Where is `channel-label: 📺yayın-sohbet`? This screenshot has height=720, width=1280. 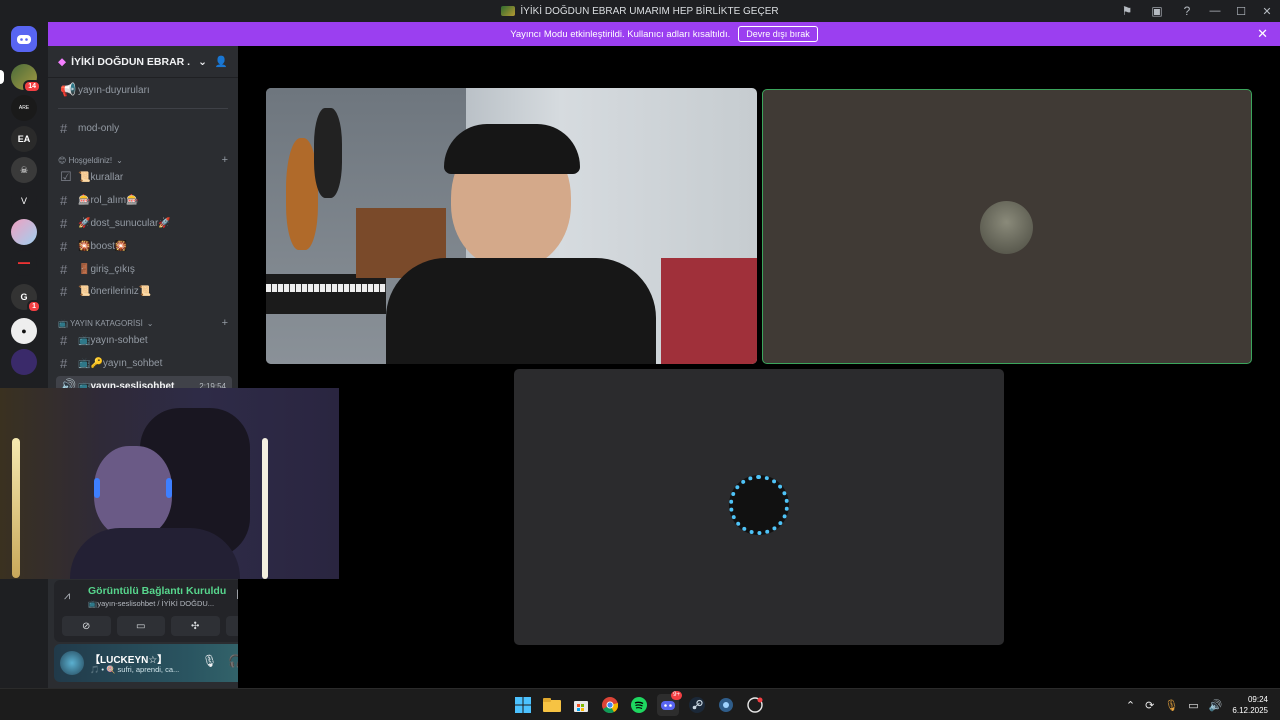 channel-label: 📺yayın-sohbet is located at coordinates (113, 340).